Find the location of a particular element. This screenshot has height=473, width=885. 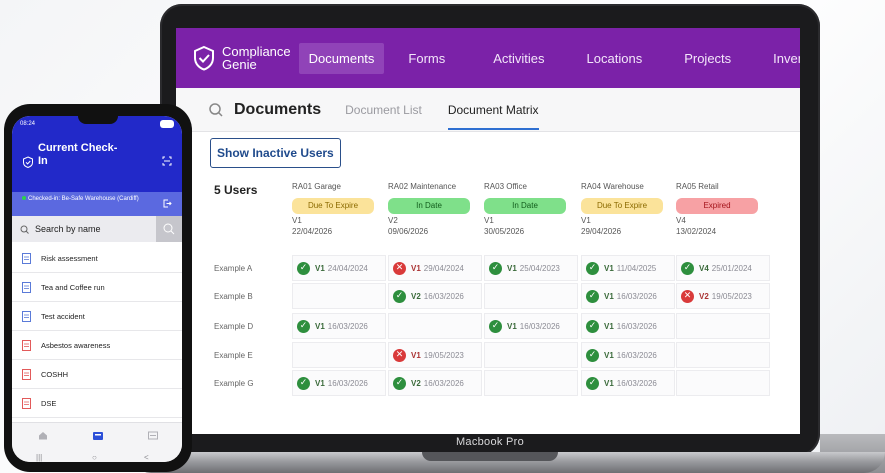

nav-documents: Documents is located at coordinates (341, 58).